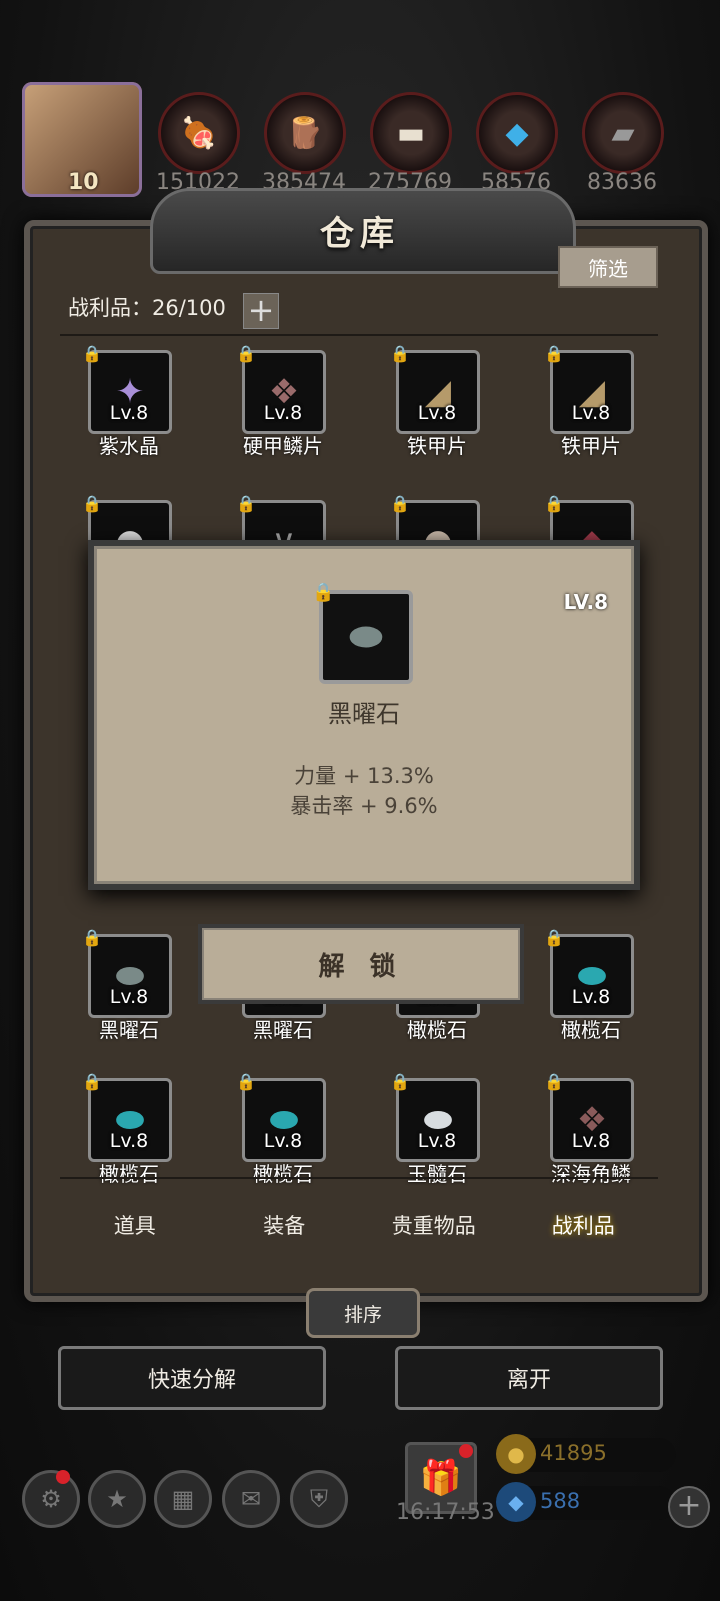 The image size is (720, 1601). I want to click on tab-valuables: 贵重物品, so click(434, 1225).